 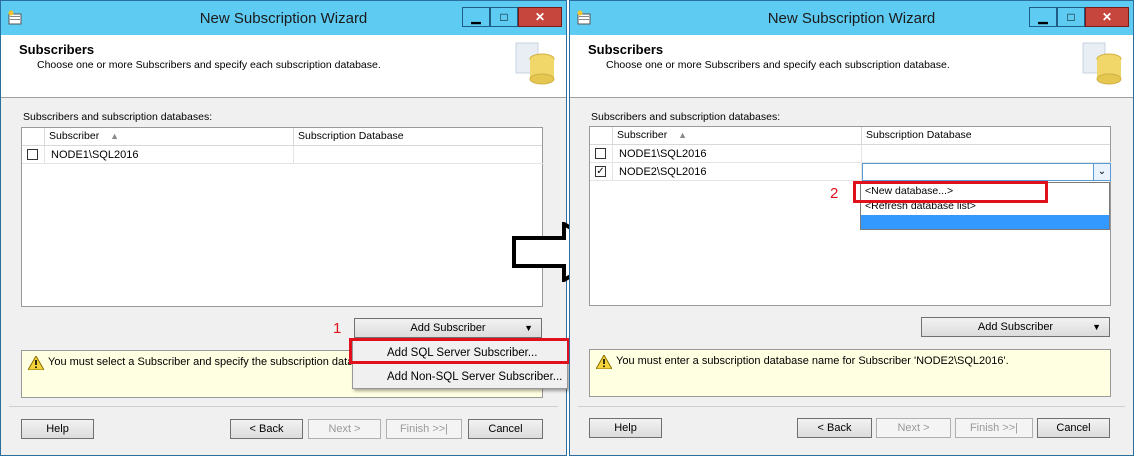 I want to click on step-number-1: 1, so click(x=337, y=328).